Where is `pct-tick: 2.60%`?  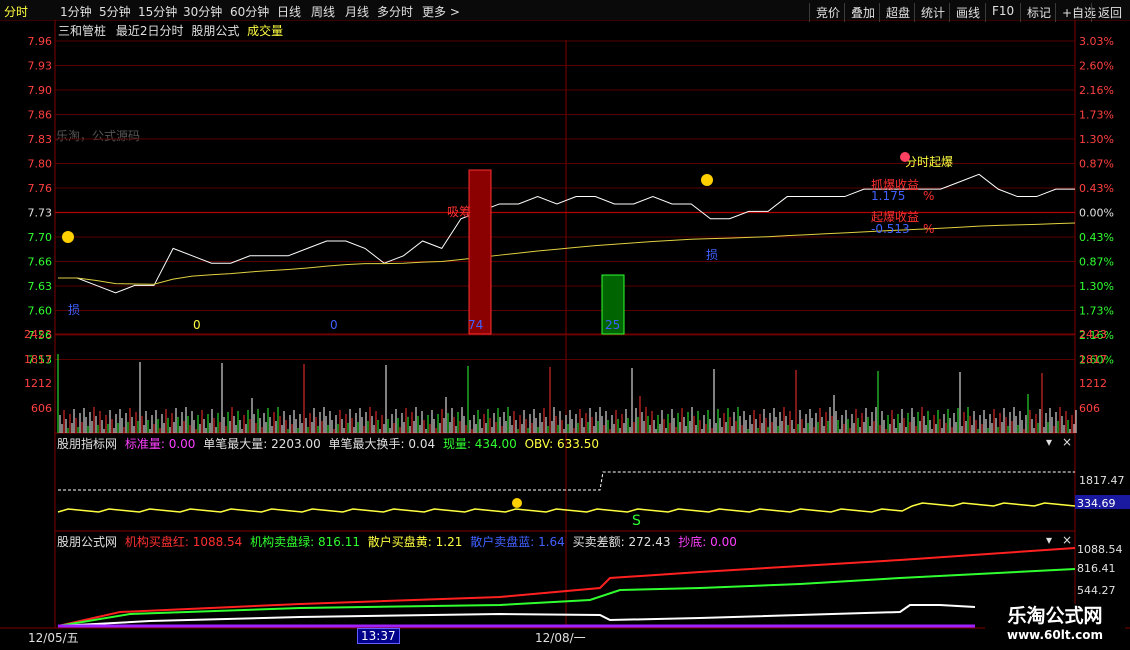 pct-tick: 2.60% is located at coordinates (1096, 66).